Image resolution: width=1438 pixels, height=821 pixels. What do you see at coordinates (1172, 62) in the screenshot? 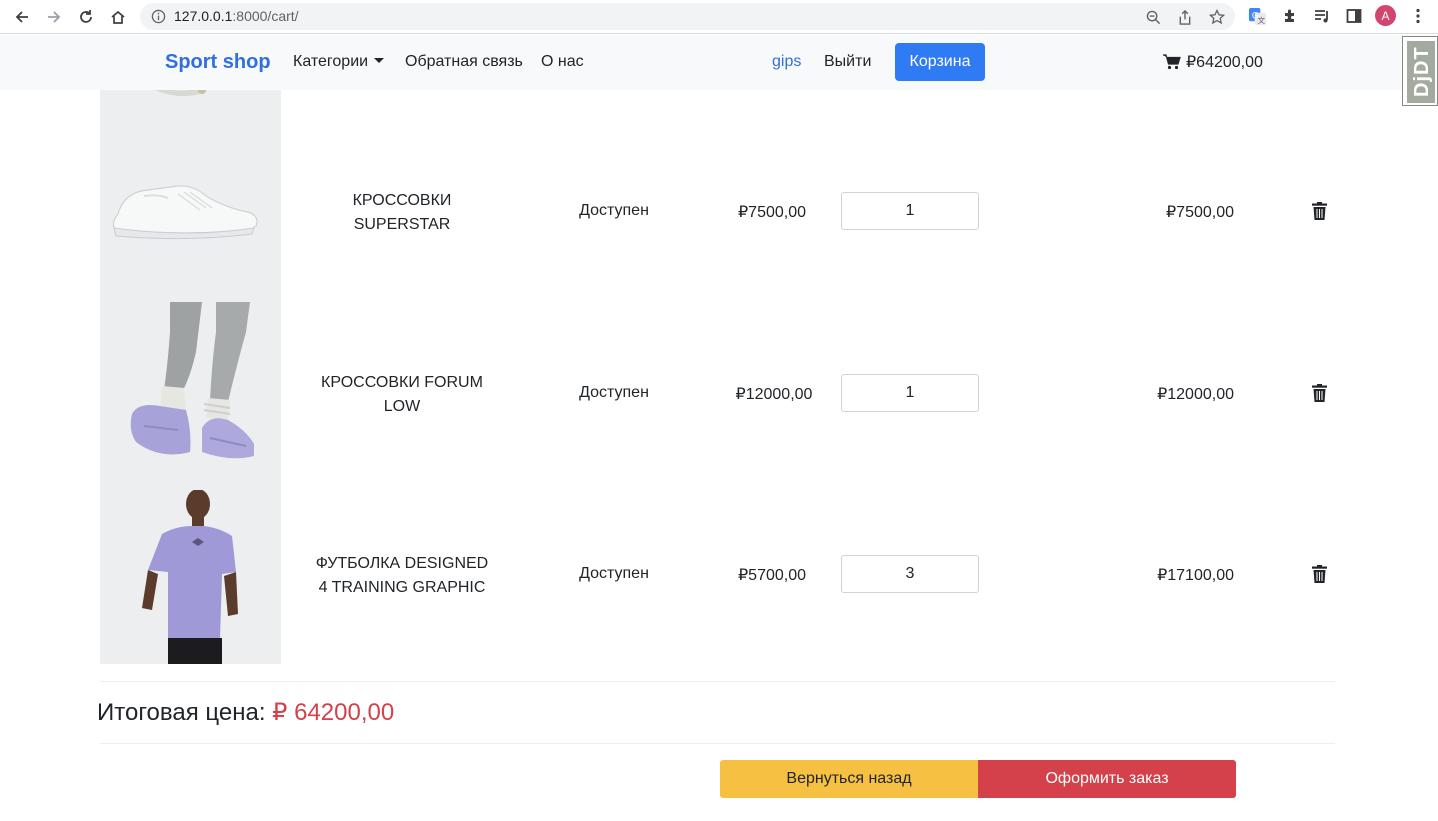
I see `shopping-cart-icon` at bounding box center [1172, 62].